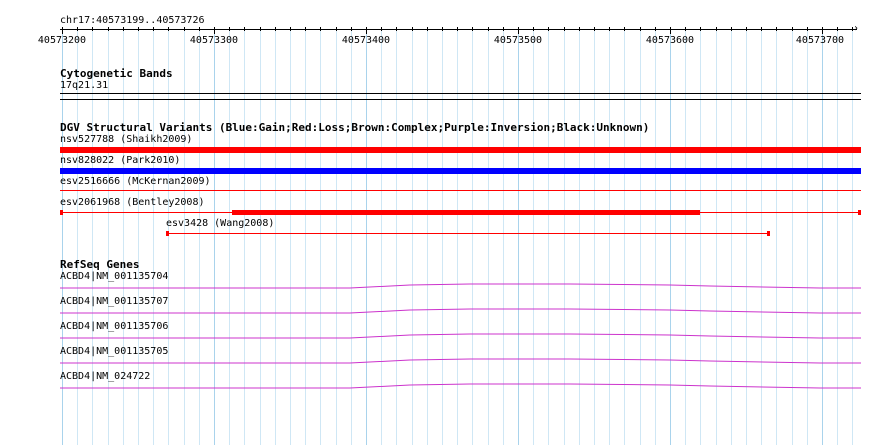  Describe the element at coordinates (62, 40) in the screenshot. I see `tick-label: 40573200` at that location.